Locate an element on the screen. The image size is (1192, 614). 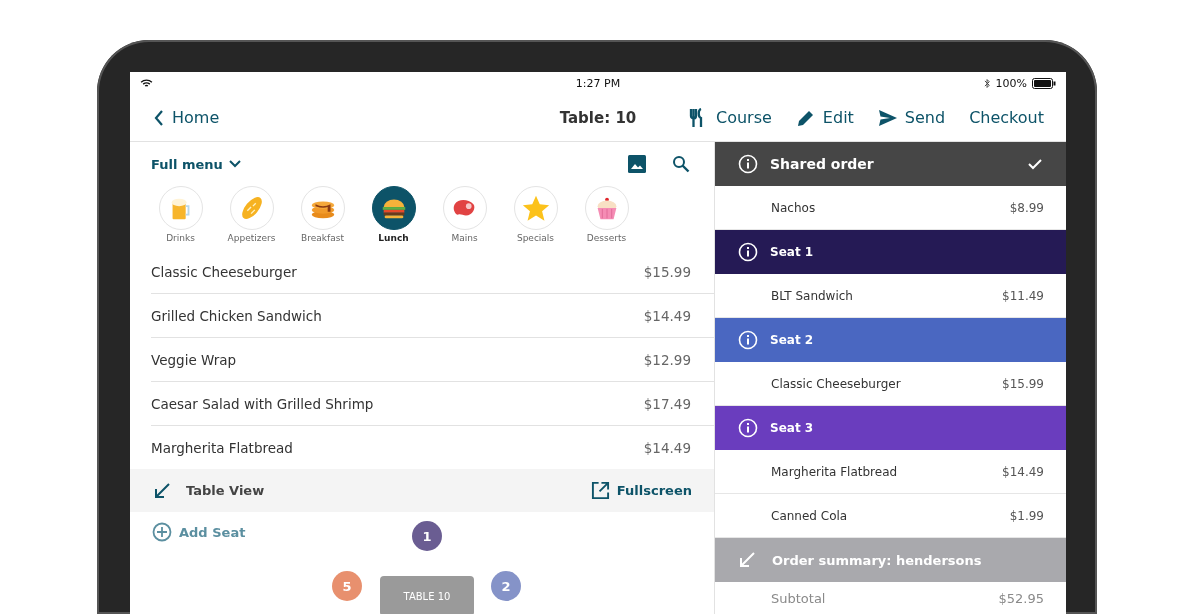
order-item-price: $11.49 is located at coordinates (1023, 295).